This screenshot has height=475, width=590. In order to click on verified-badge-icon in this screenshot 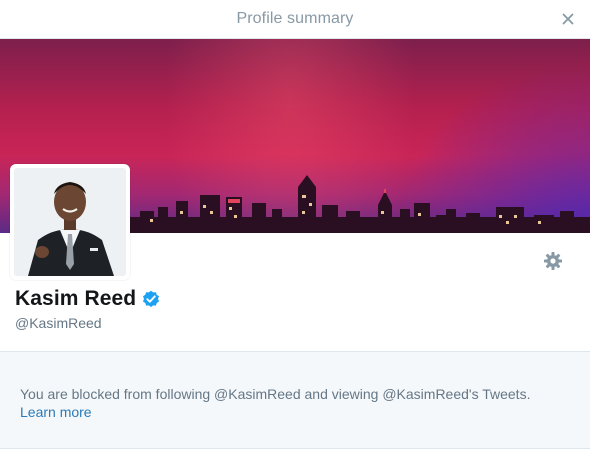, I will do `click(151, 299)`.